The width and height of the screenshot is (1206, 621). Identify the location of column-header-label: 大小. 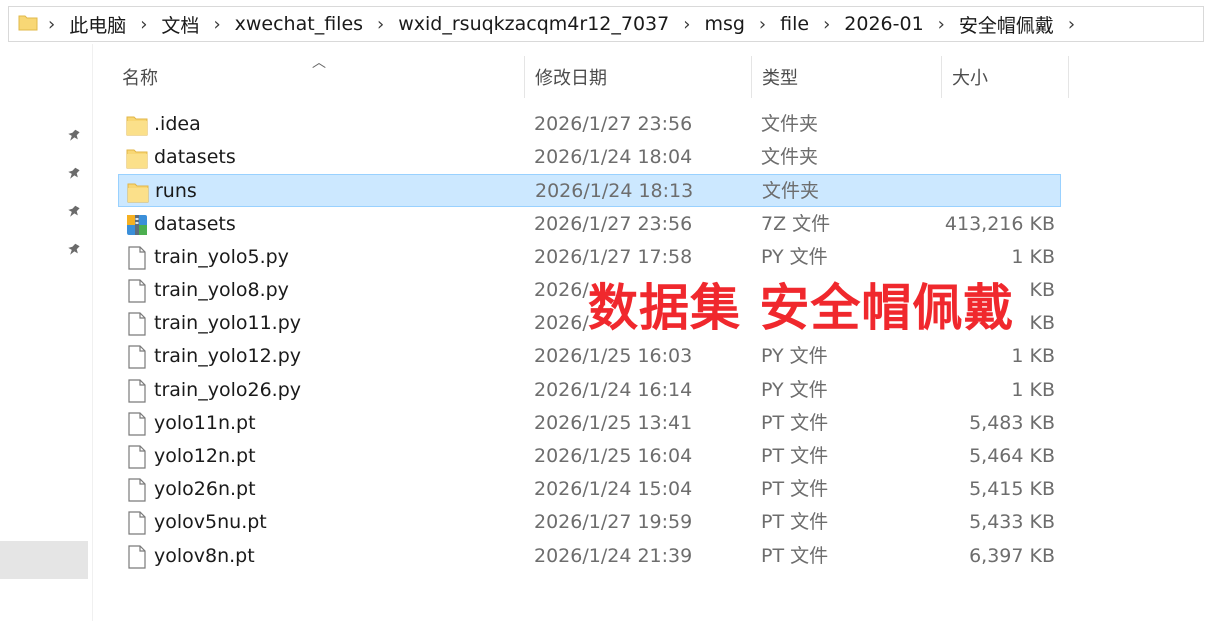
(970, 78).